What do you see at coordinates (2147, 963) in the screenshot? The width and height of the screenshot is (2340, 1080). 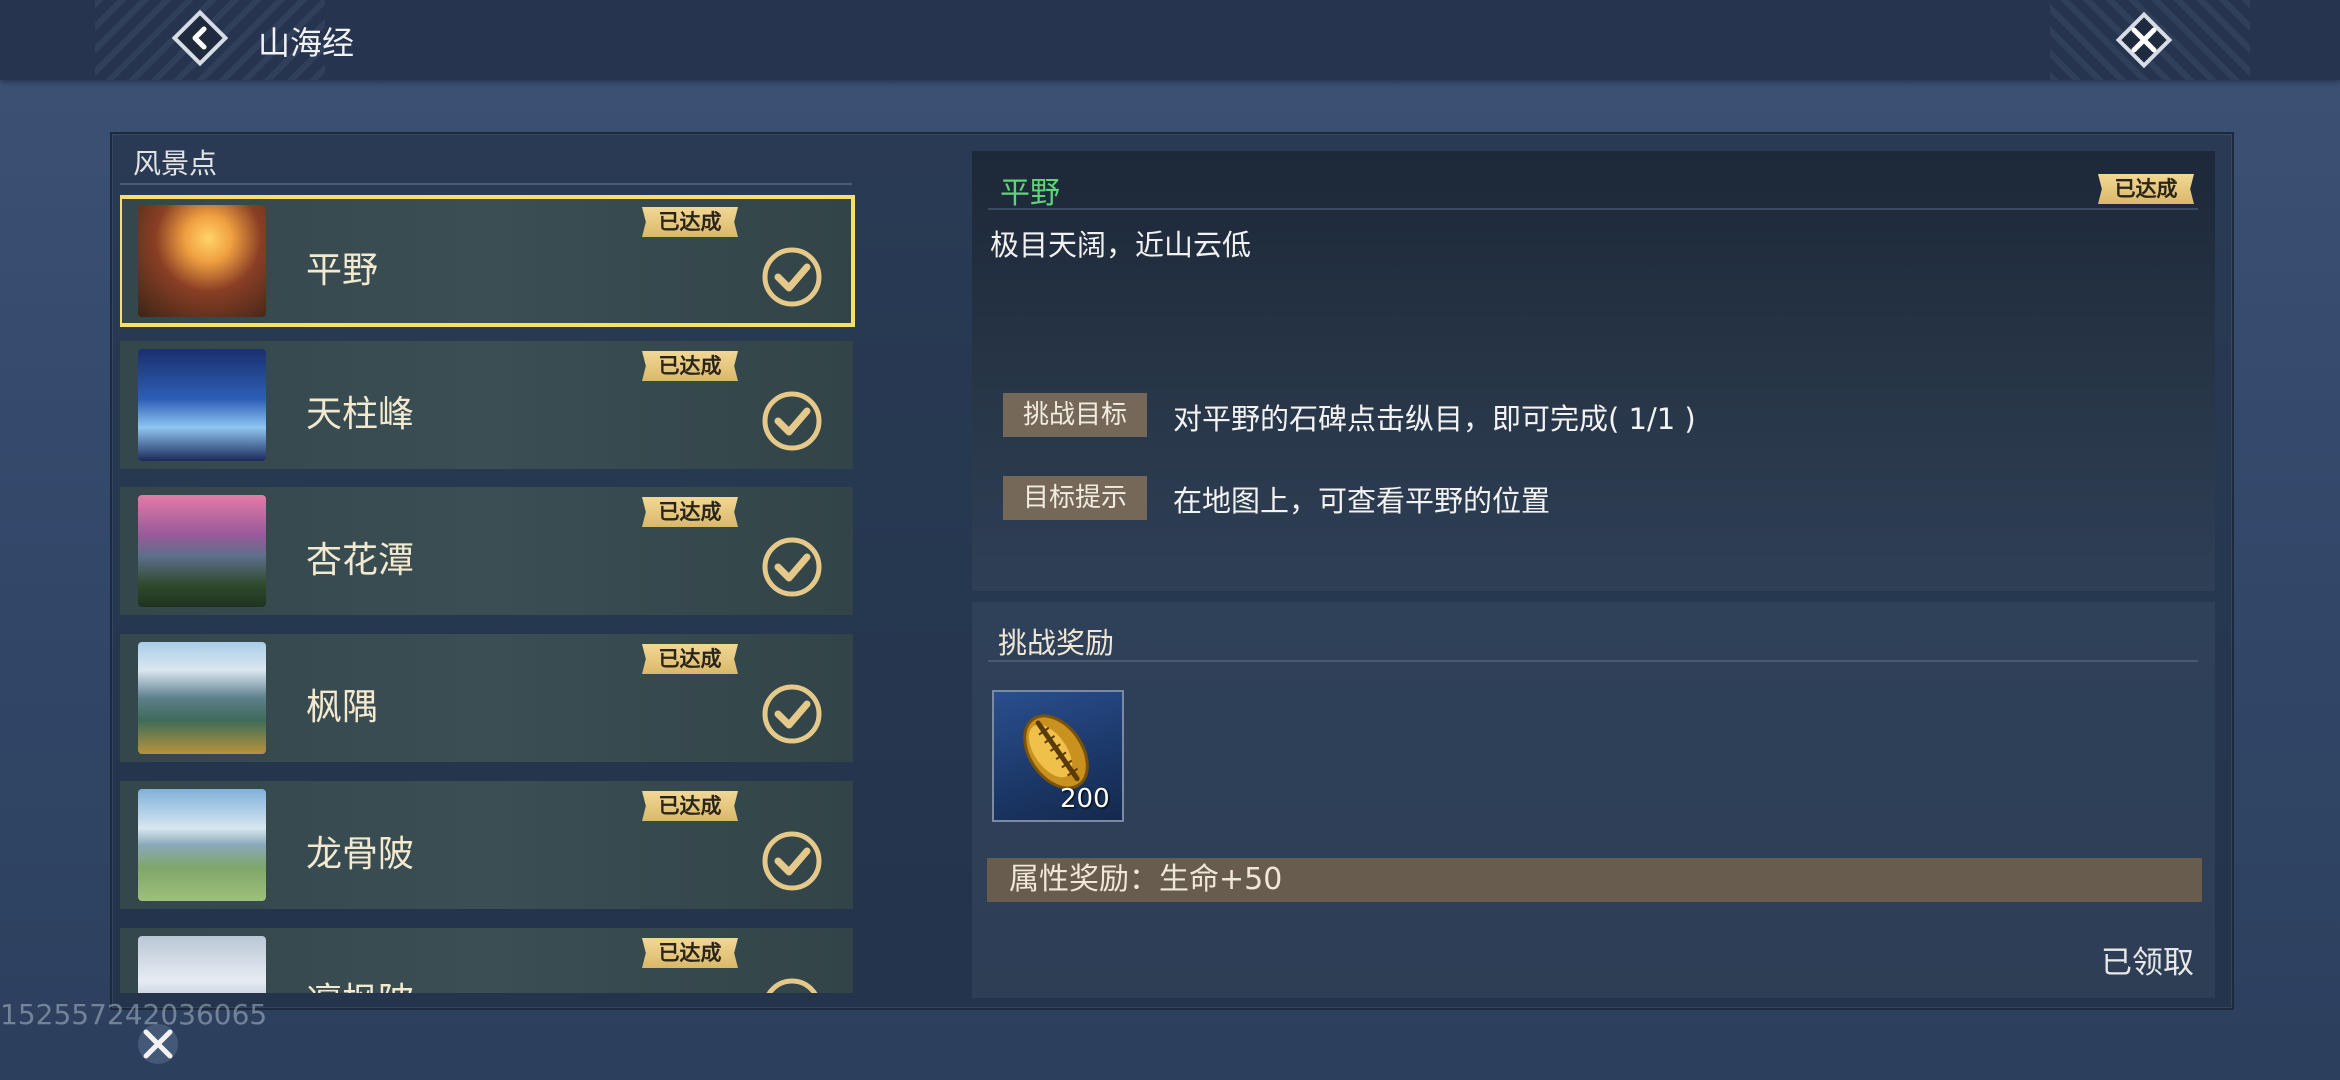 I see `claimed-status: 已领取` at bounding box center [2147, 963].